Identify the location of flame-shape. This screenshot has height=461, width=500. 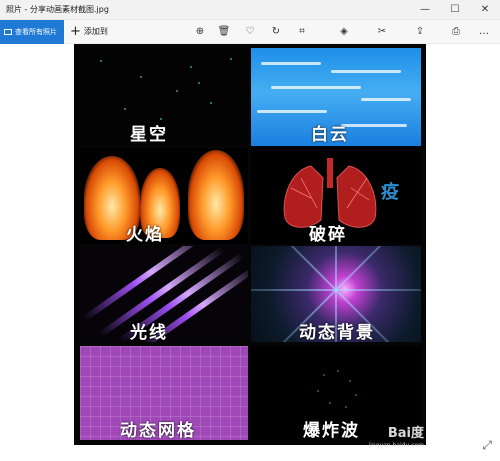
(216, 195).